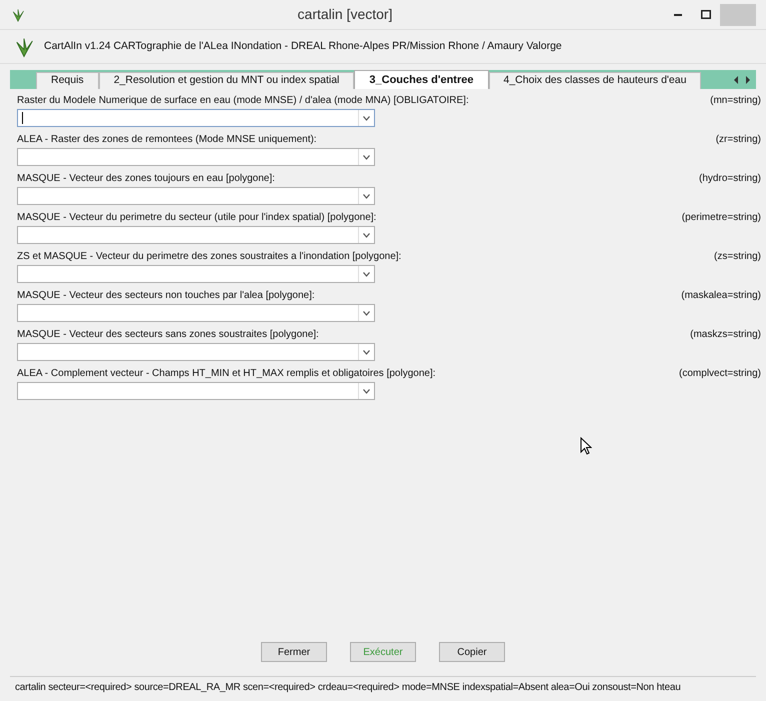 The image size is (766, 701). Describe the element at coordinates (303, 46) in the screenshot. I see `header-text: CartAlIn v1.24 CARTographie de l'ALea INondation - DREAL Rhone-Alpes PR/Mission Rhone / Amaury Valorge` at that location.